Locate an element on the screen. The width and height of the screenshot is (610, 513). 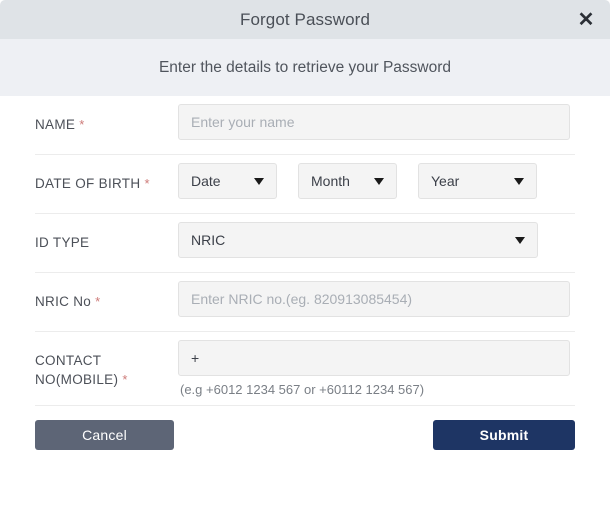
label-id-type: ID TYPE is located at coordinates (106, 233).